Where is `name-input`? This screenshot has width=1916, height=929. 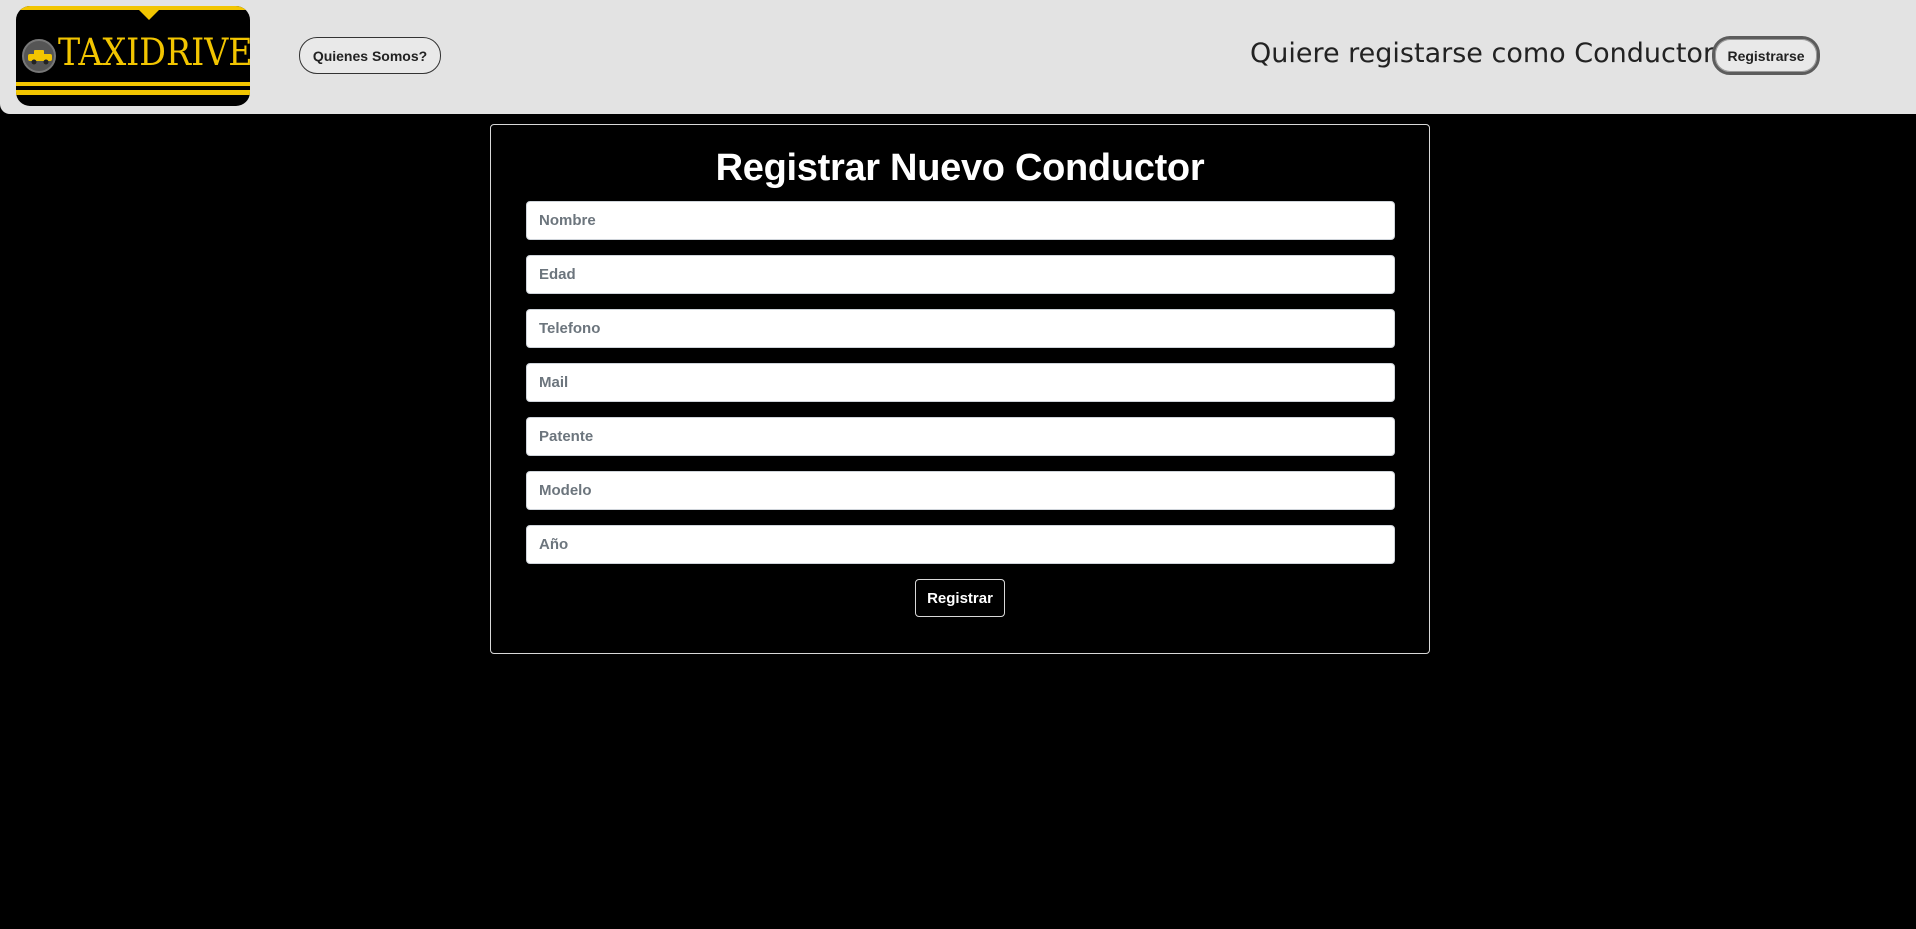
name-input is located at coordinates (960, 220).